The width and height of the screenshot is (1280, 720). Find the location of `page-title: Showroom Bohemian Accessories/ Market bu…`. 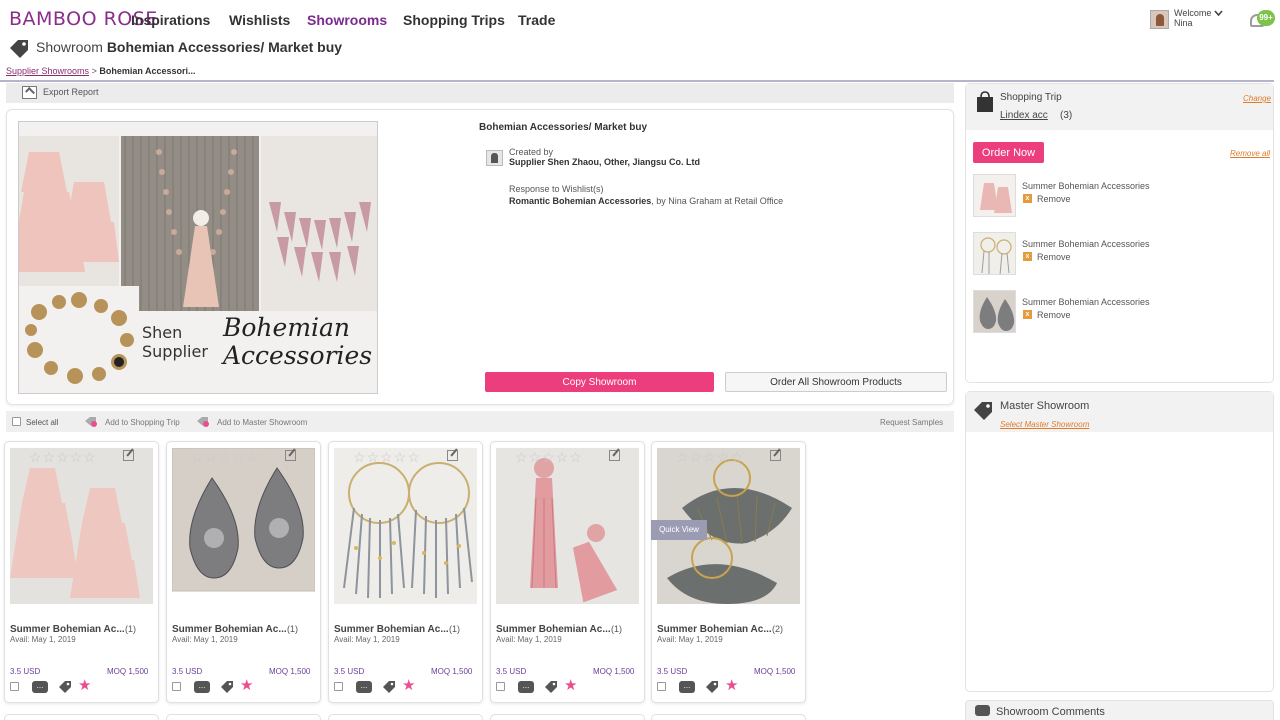

page-title: Showroom Bohemian Accessories/ Market bu… is located at coordinates (189, 47).